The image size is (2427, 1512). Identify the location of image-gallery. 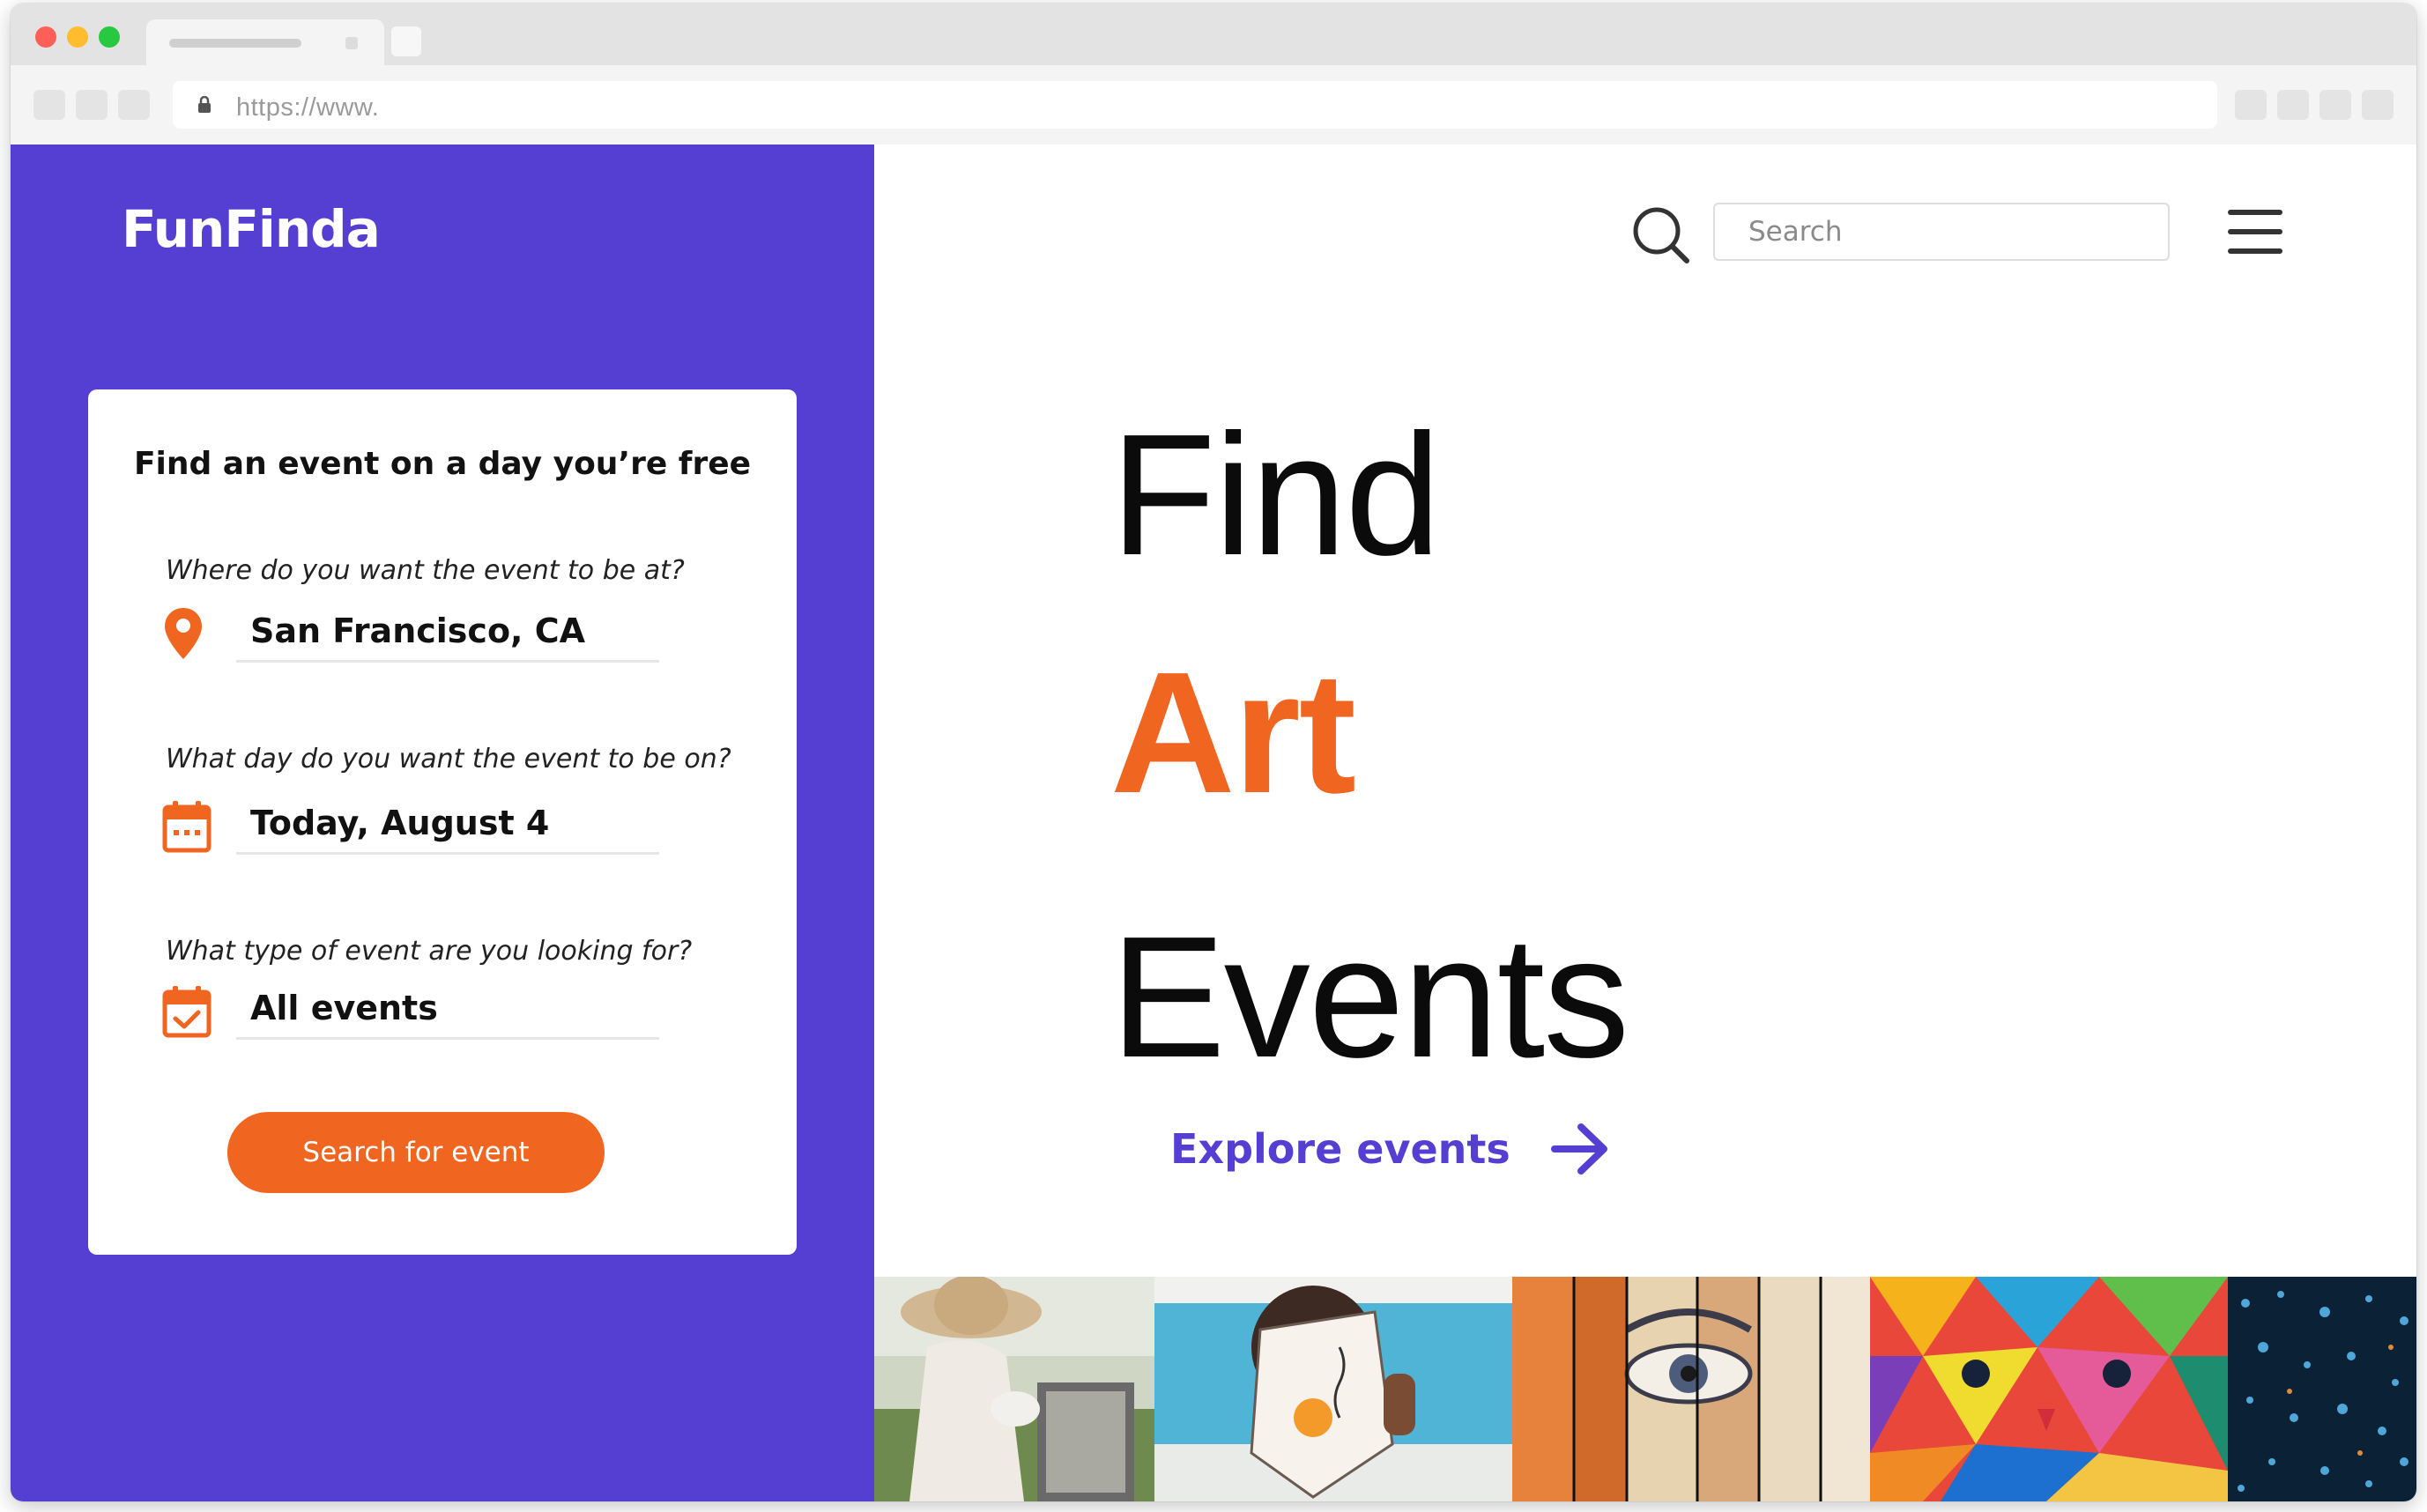
(1645, 1389).